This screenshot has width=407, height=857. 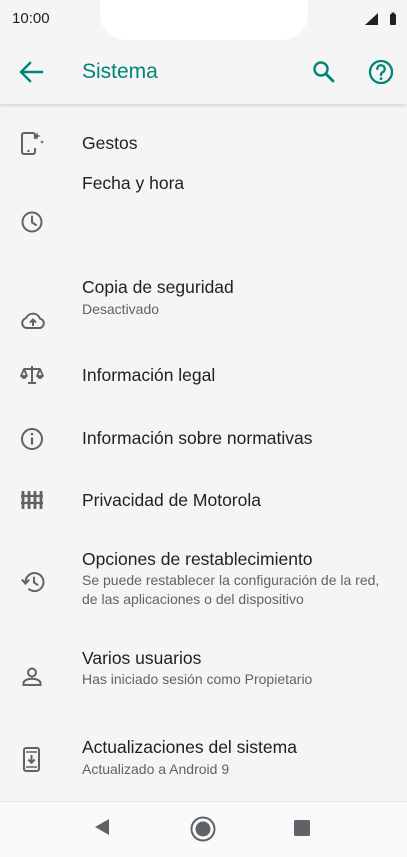 I want to click on nav-recents-icon, so click(x=302, y=830).